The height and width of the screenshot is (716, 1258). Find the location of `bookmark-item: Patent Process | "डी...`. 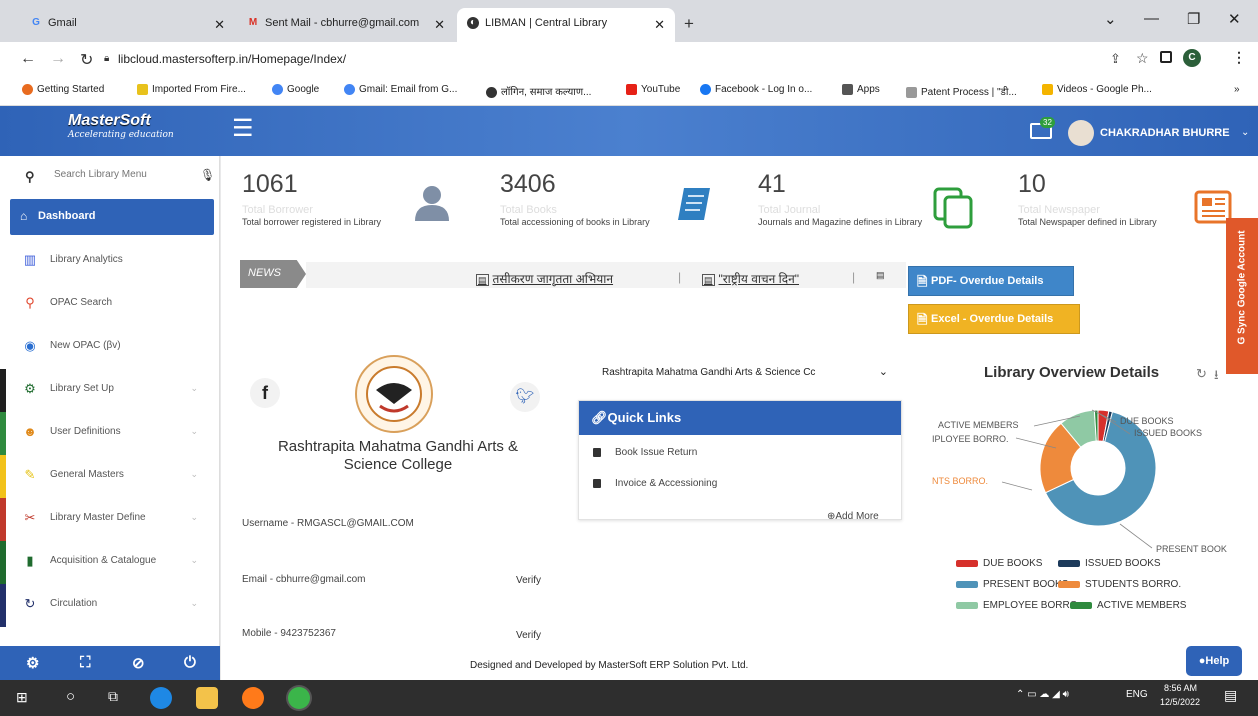

bookmark-item: Patent Process | "डी... is located at coordinates (961, 91).